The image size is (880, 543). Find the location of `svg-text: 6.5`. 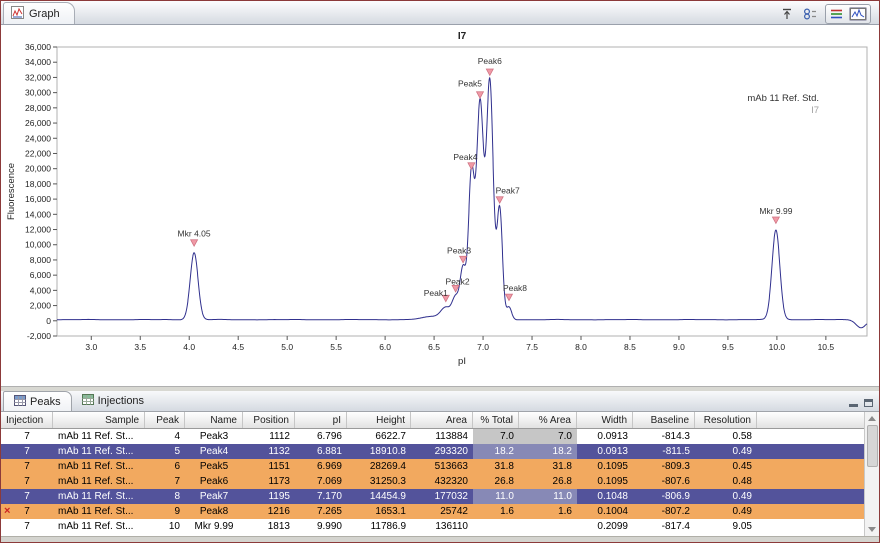

svg-text: 6.5 is located at coordinates (434, 347).